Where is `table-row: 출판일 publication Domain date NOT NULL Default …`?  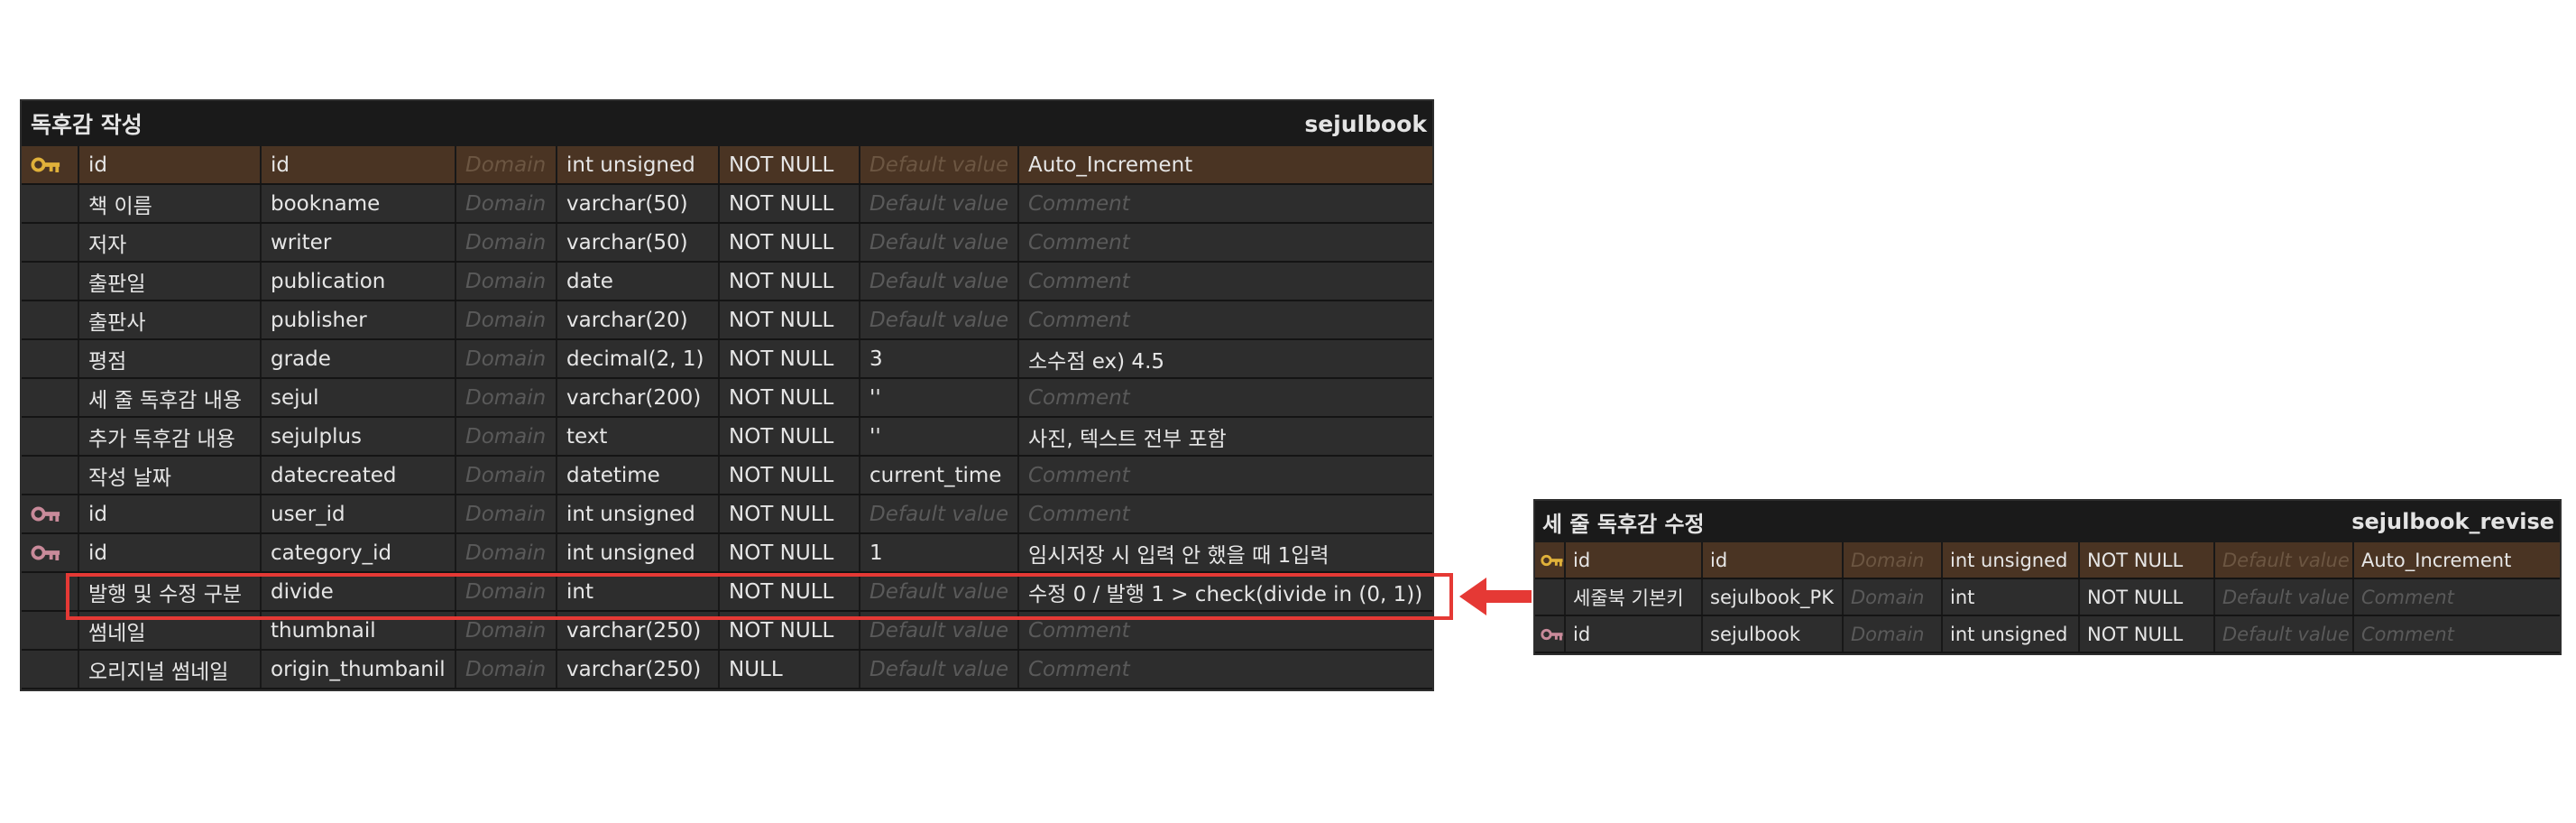 table-row: 출판일 publication Domain date NOT NULL Default … is located at coordinates (727, 282).